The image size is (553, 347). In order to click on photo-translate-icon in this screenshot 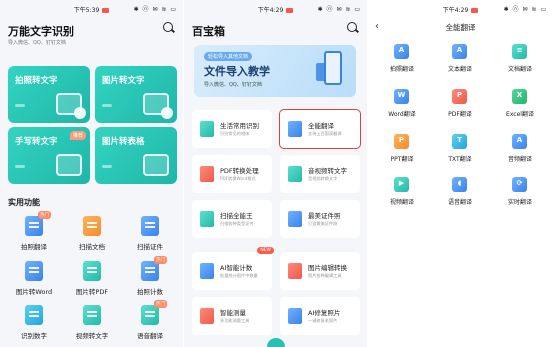, I will do `click(401, 51)`.